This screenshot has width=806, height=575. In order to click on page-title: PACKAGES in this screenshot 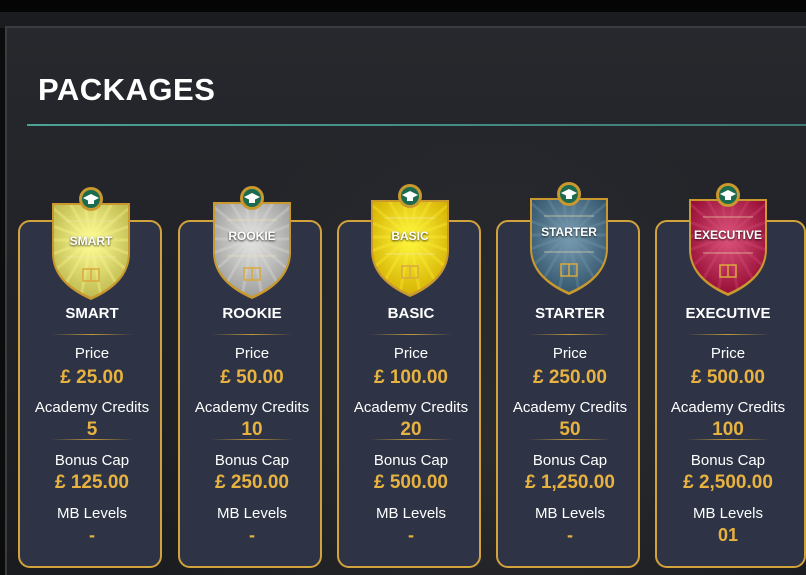, I will do `click(127, 89)`.